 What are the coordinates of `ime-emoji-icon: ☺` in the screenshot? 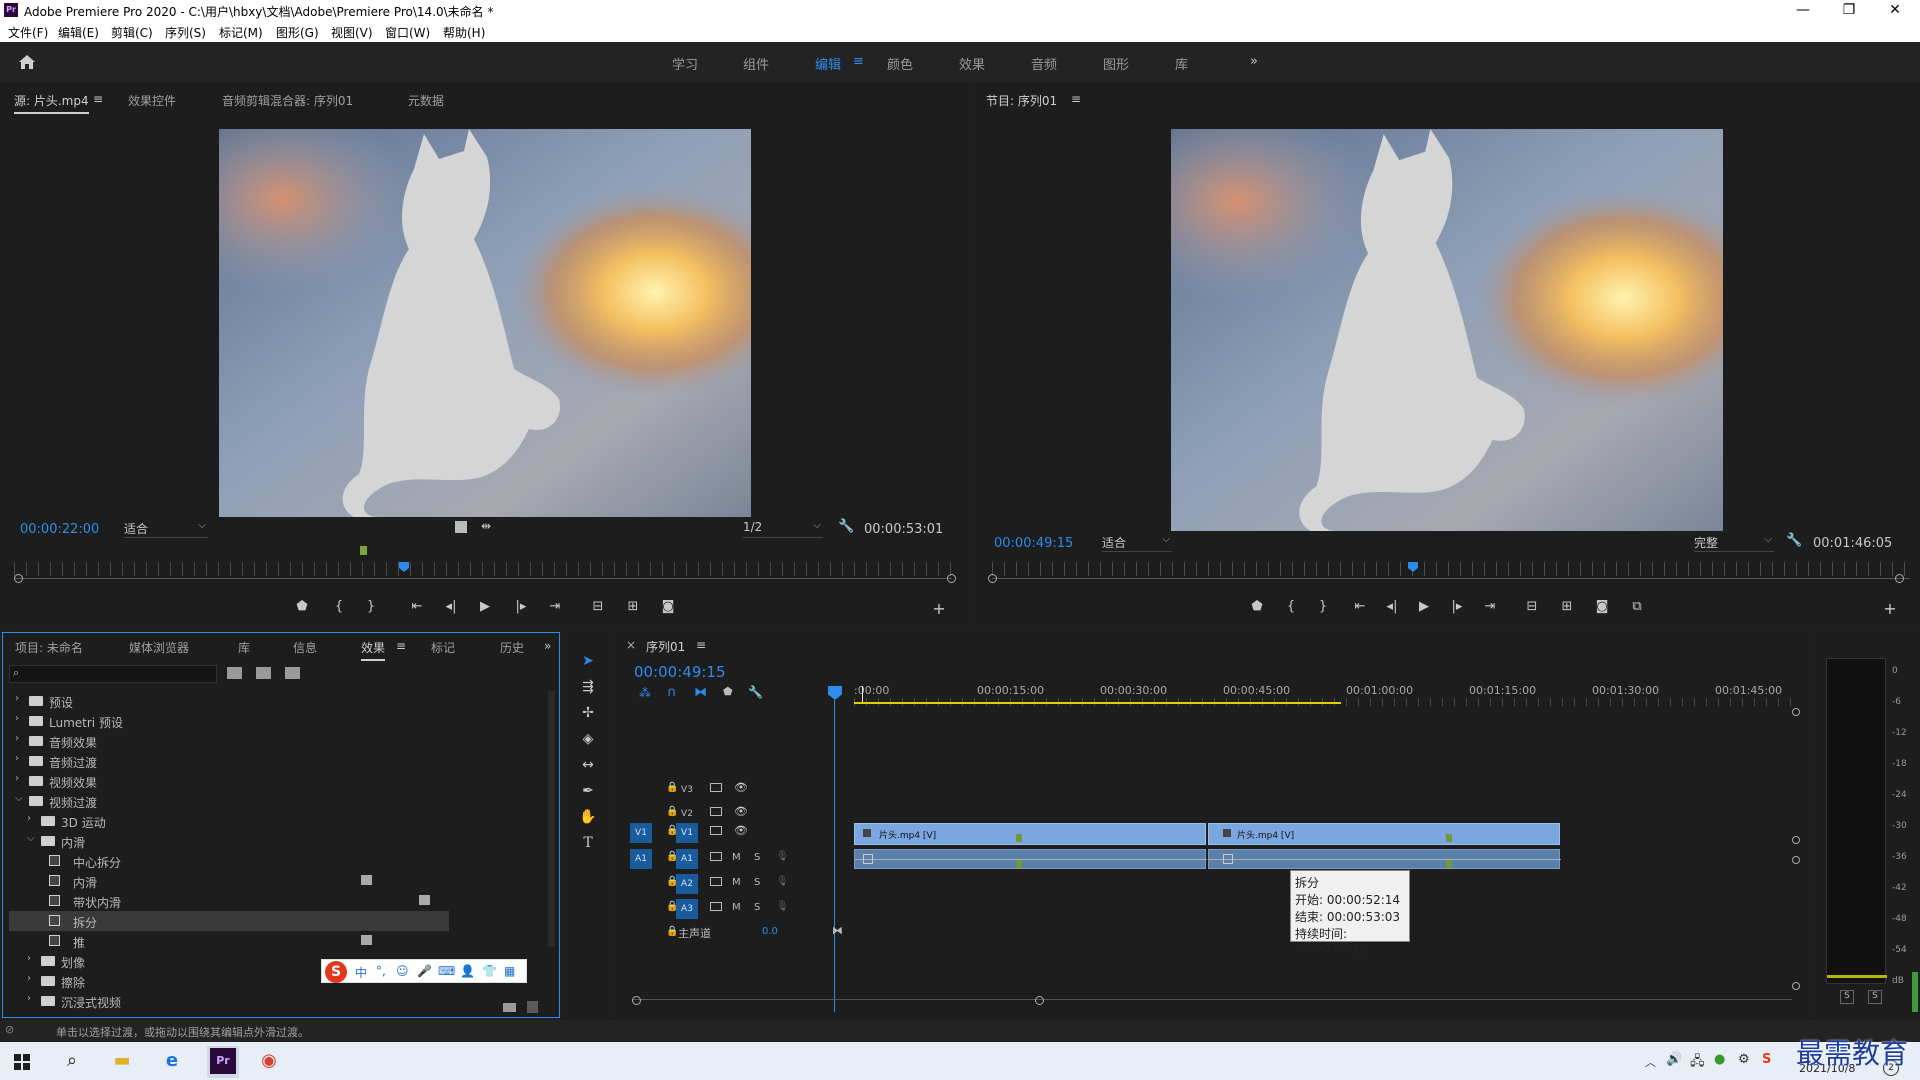 It's located at (402, 971).